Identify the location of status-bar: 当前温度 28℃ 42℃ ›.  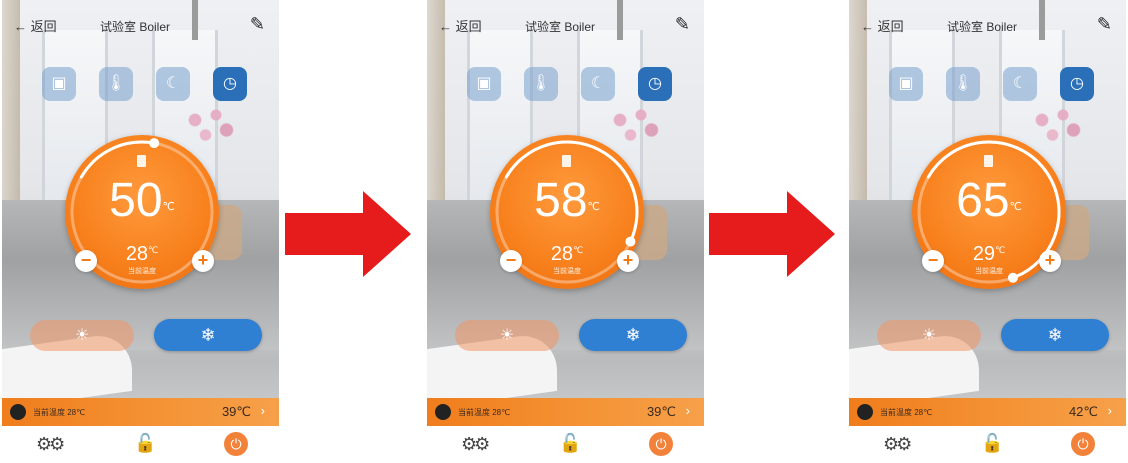
(987, 412).